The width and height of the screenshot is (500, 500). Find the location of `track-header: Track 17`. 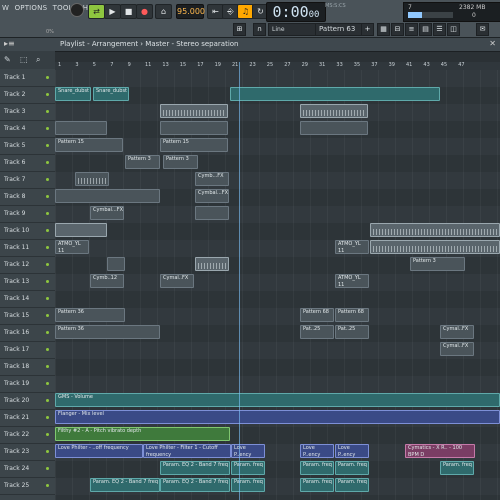

track-header: Track 17 is located at coordinates (27, 350).